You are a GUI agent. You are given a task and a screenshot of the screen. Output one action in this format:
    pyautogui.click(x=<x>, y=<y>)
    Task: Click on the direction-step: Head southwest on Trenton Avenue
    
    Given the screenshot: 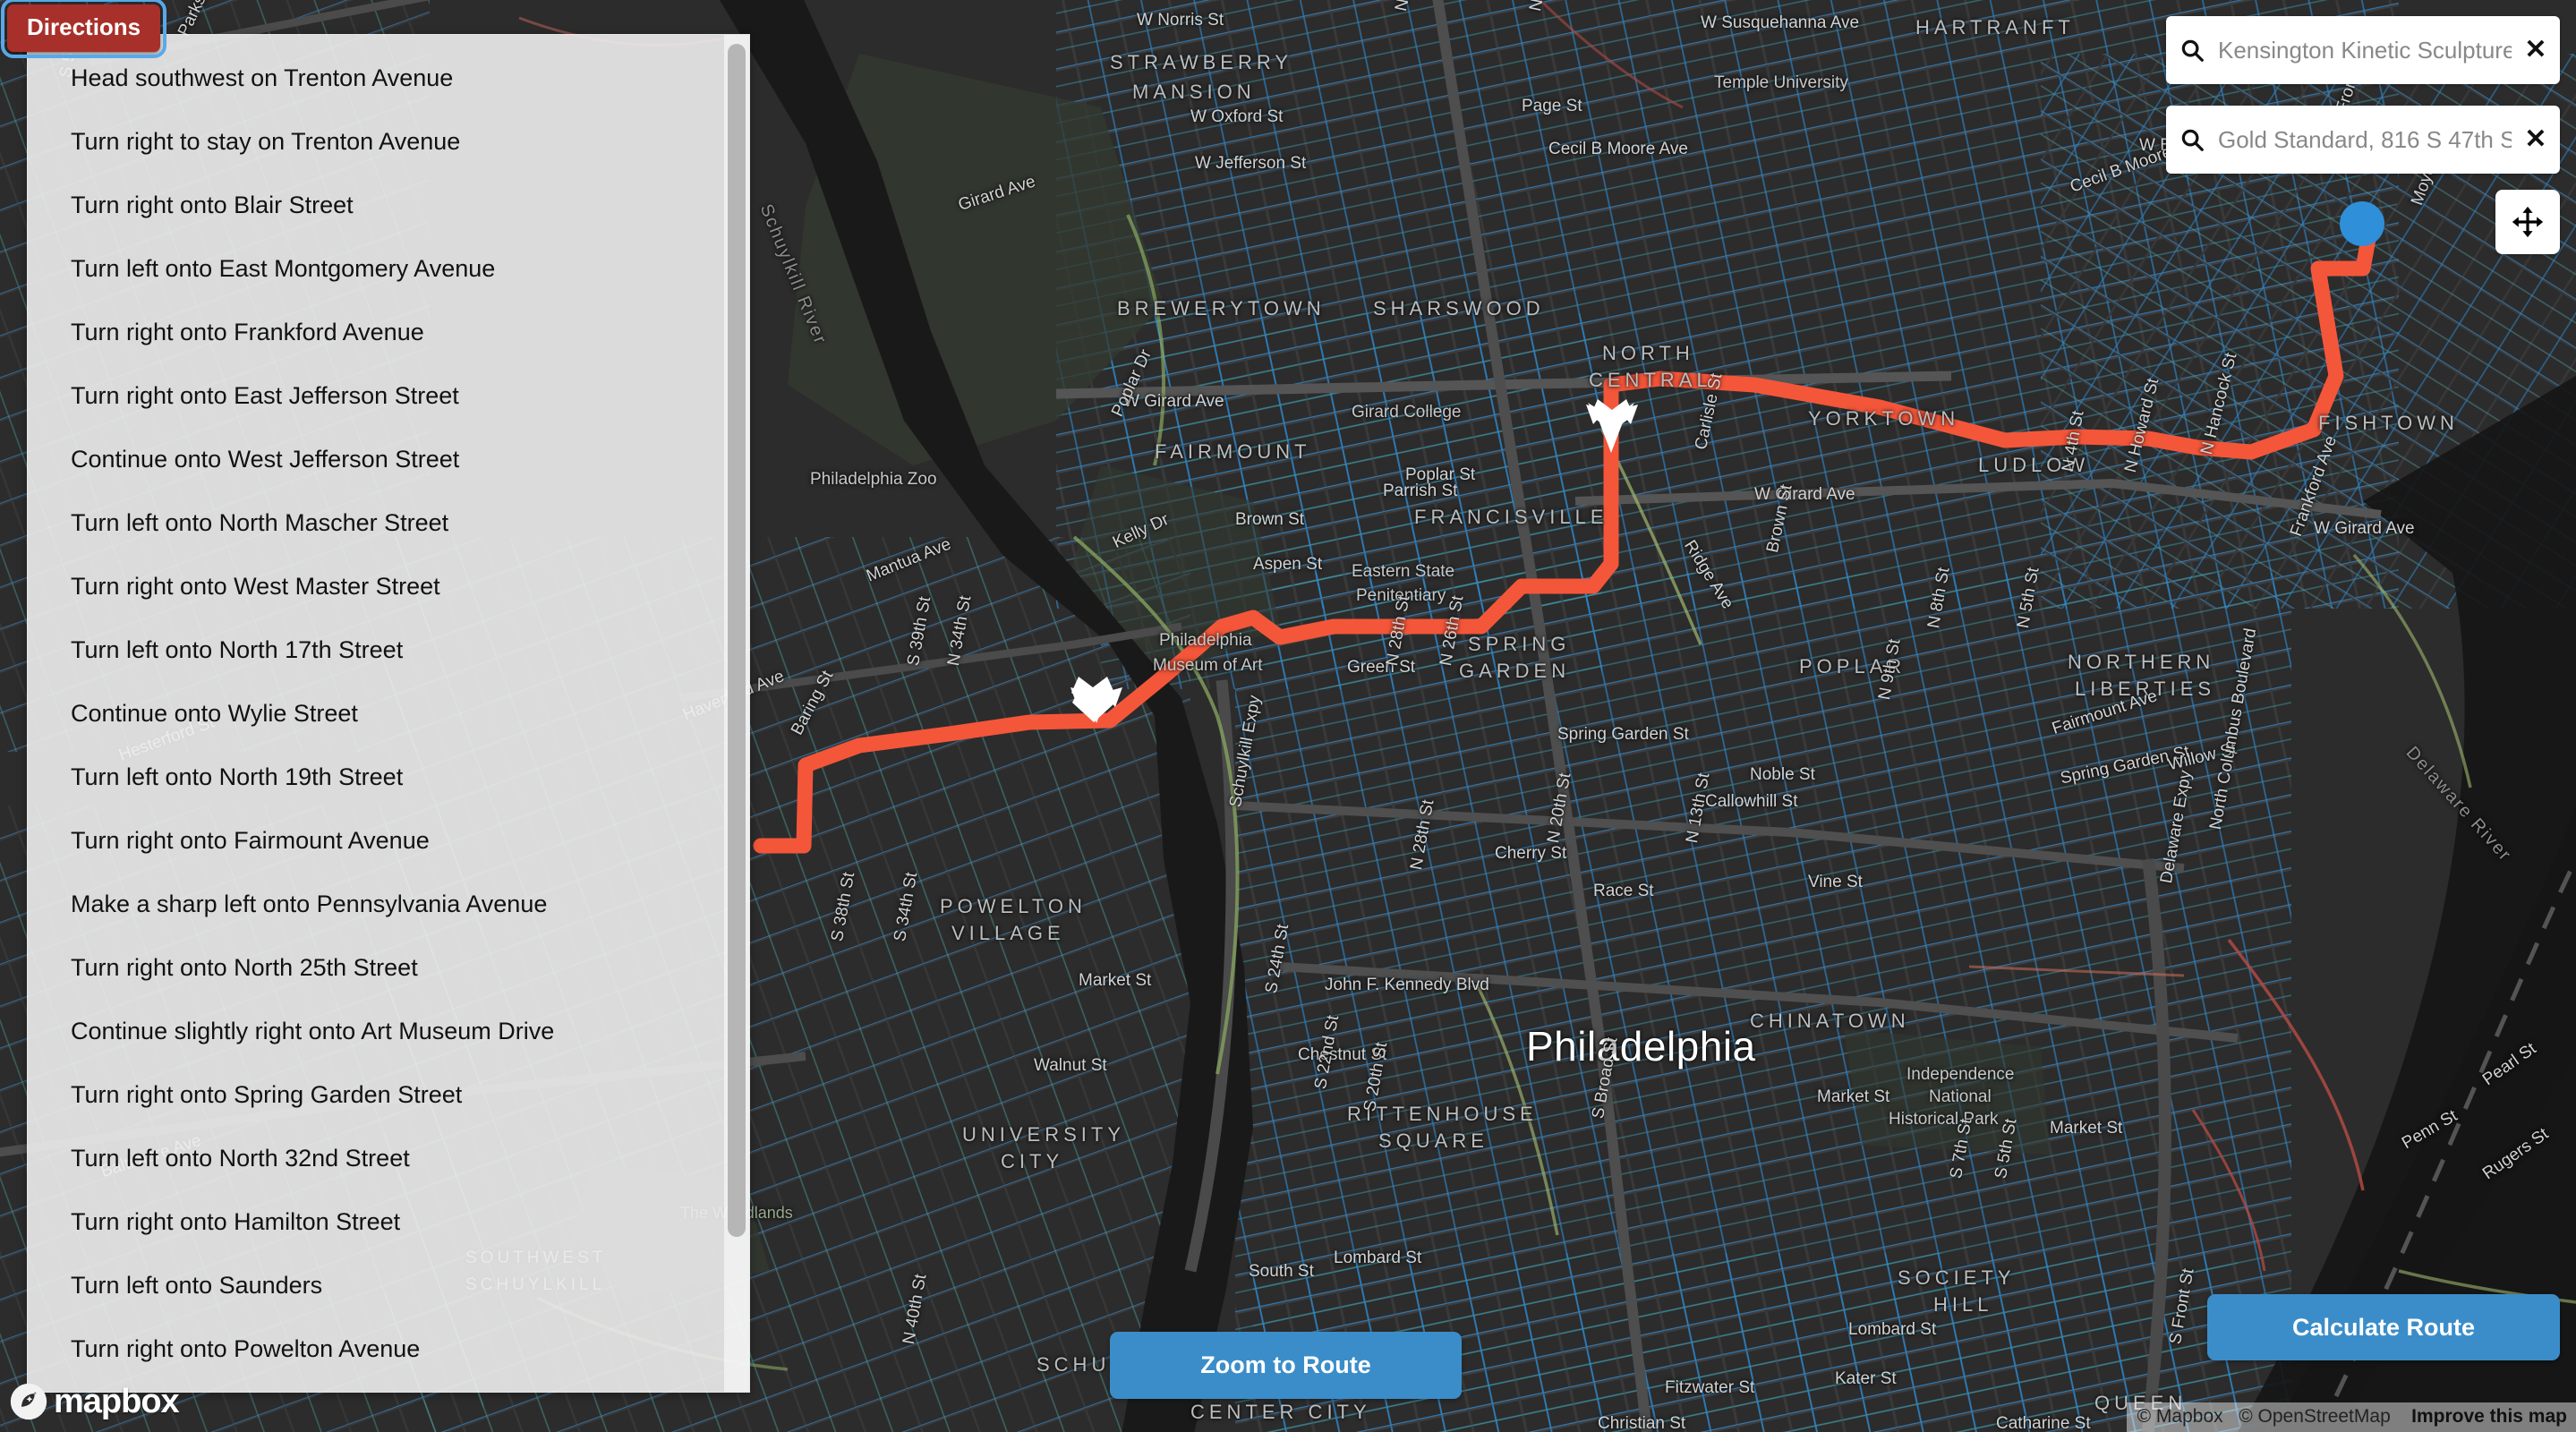 What is the action you would take?
    pyautogui.click(x=262, y=78)
    